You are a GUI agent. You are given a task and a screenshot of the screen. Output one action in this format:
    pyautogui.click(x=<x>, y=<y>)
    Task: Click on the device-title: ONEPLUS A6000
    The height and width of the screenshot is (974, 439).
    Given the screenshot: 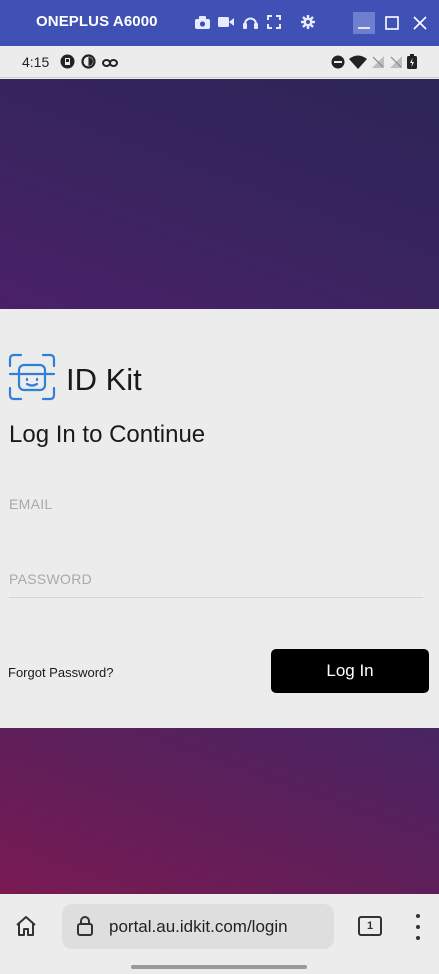 What is the action you would take?
    pyautogui.click(x=97, y=21)
    